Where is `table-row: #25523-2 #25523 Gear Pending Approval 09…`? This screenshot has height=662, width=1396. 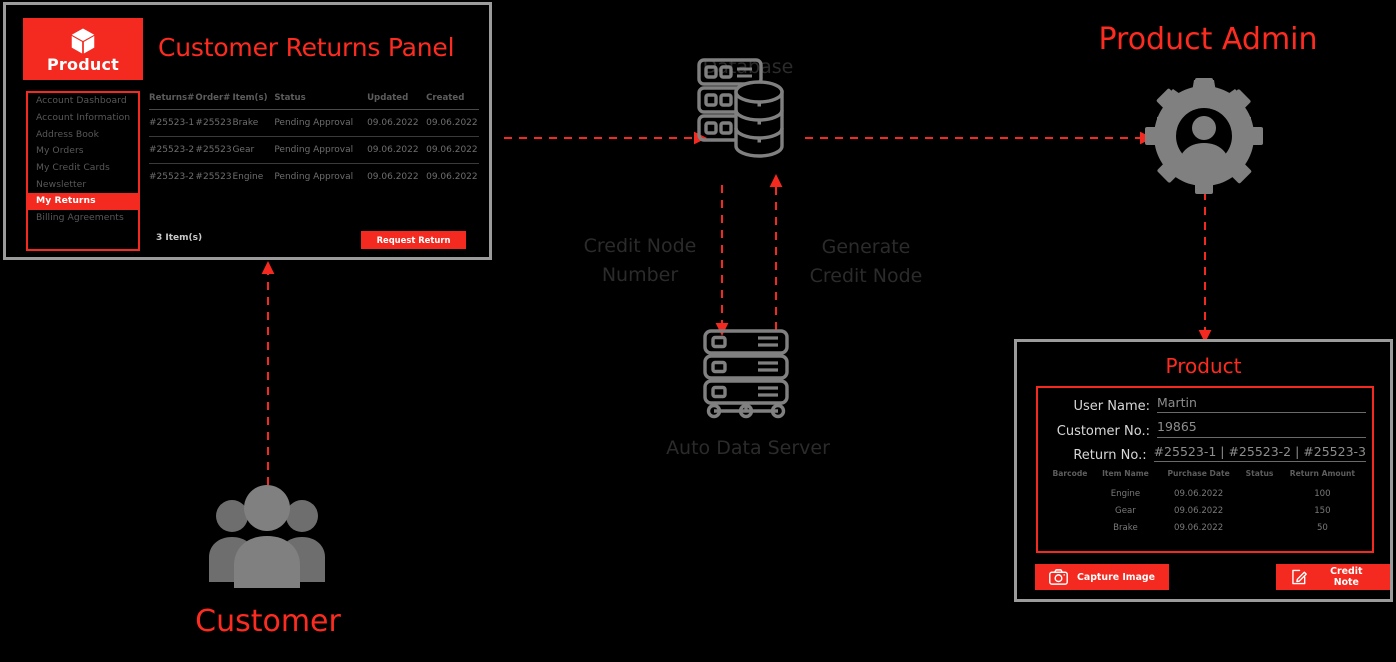
table-row: #25523-2 #25523 Gear Pending Approval 09… is located at coordinates (314, 150).